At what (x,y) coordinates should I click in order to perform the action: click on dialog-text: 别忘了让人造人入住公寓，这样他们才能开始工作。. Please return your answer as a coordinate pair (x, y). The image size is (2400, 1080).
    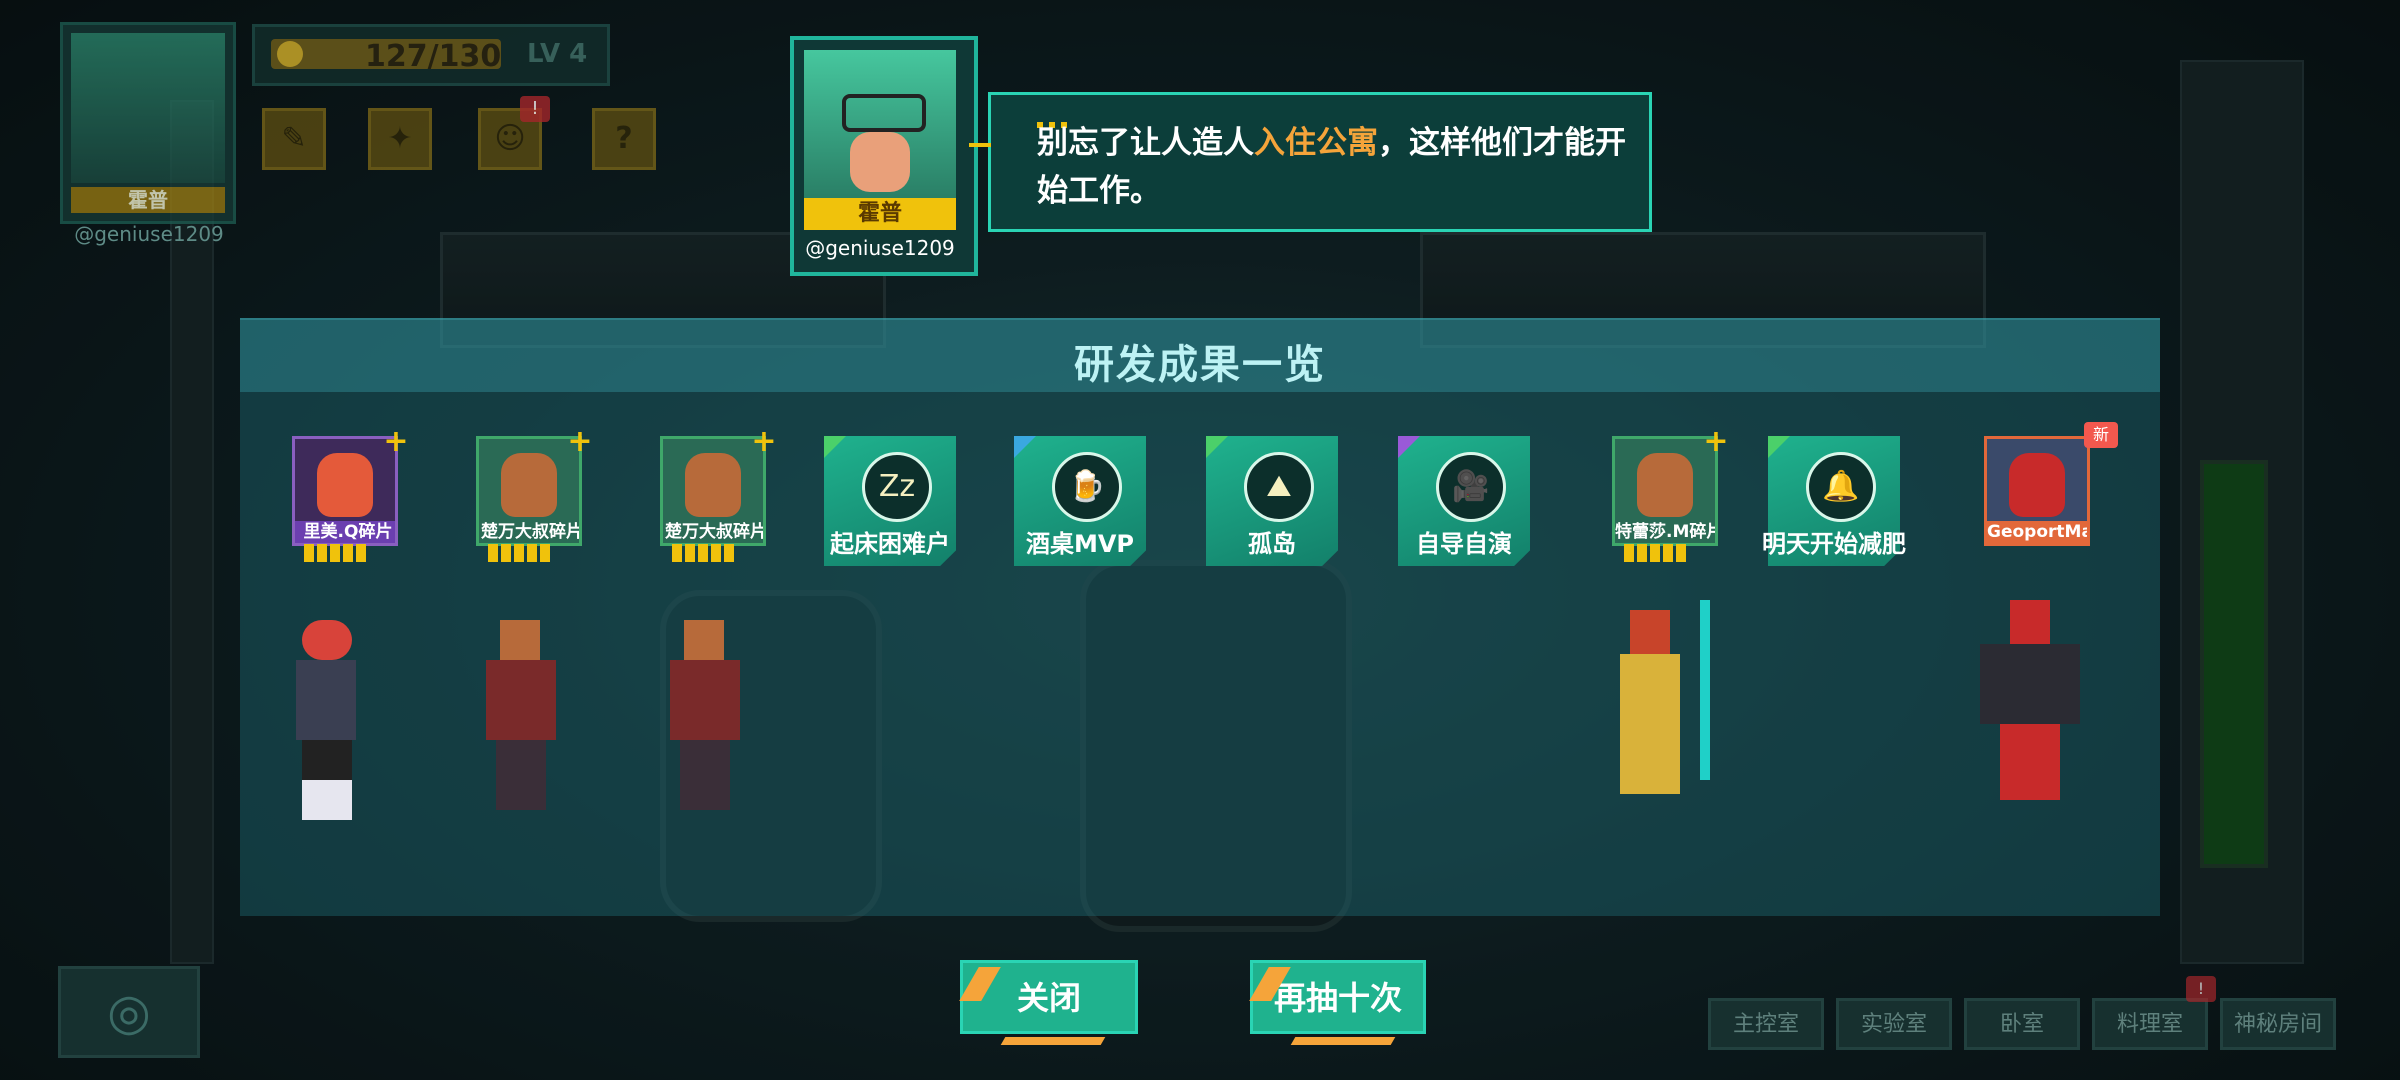
    Looking at the image, I should click on (1337, 167).